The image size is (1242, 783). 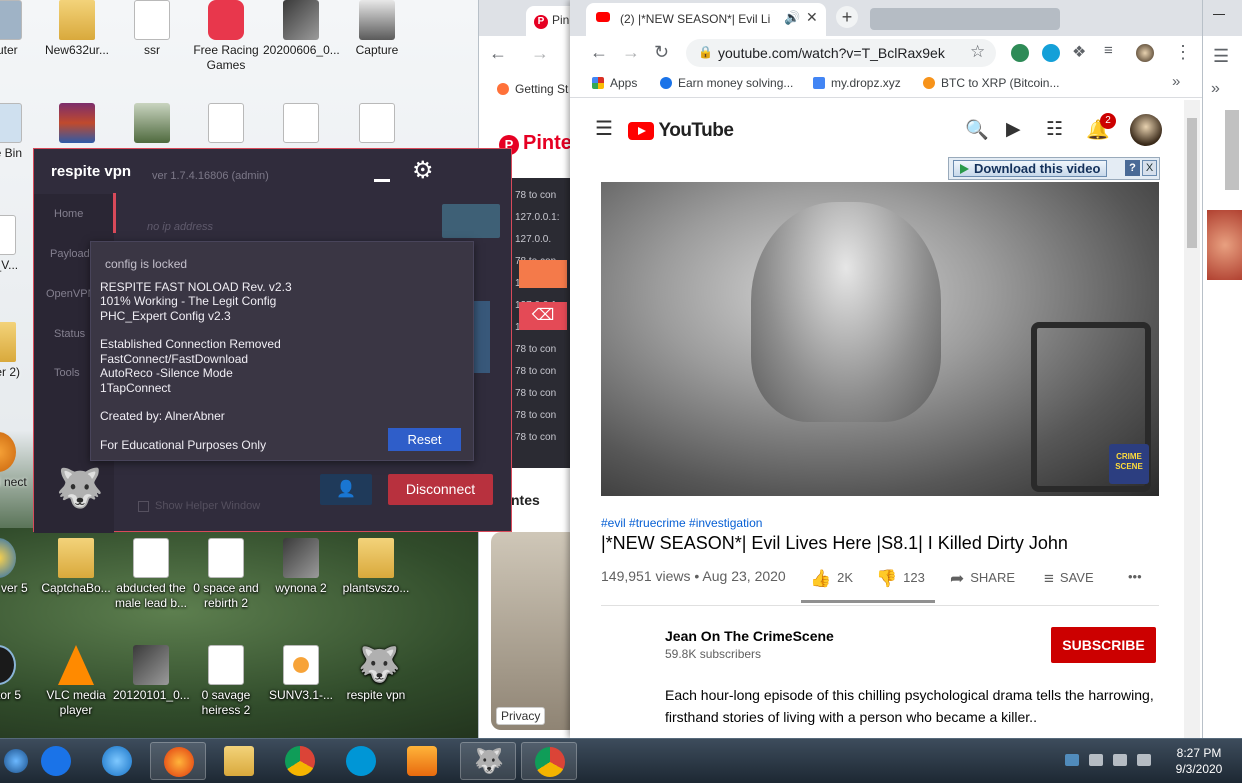 I want to click on desktop-icon-hvpn: hVPN nect, so click(x=18, y=461).